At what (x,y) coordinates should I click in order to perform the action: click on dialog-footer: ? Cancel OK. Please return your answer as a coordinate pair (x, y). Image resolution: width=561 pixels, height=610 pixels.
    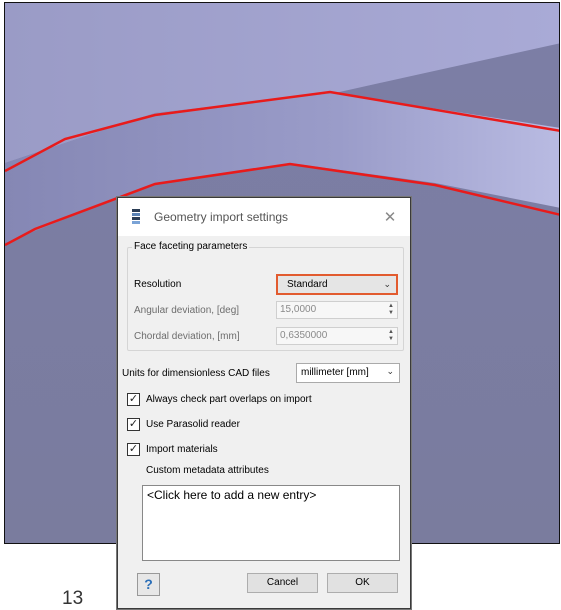
    Looking at the image, I should click on (264, 590).